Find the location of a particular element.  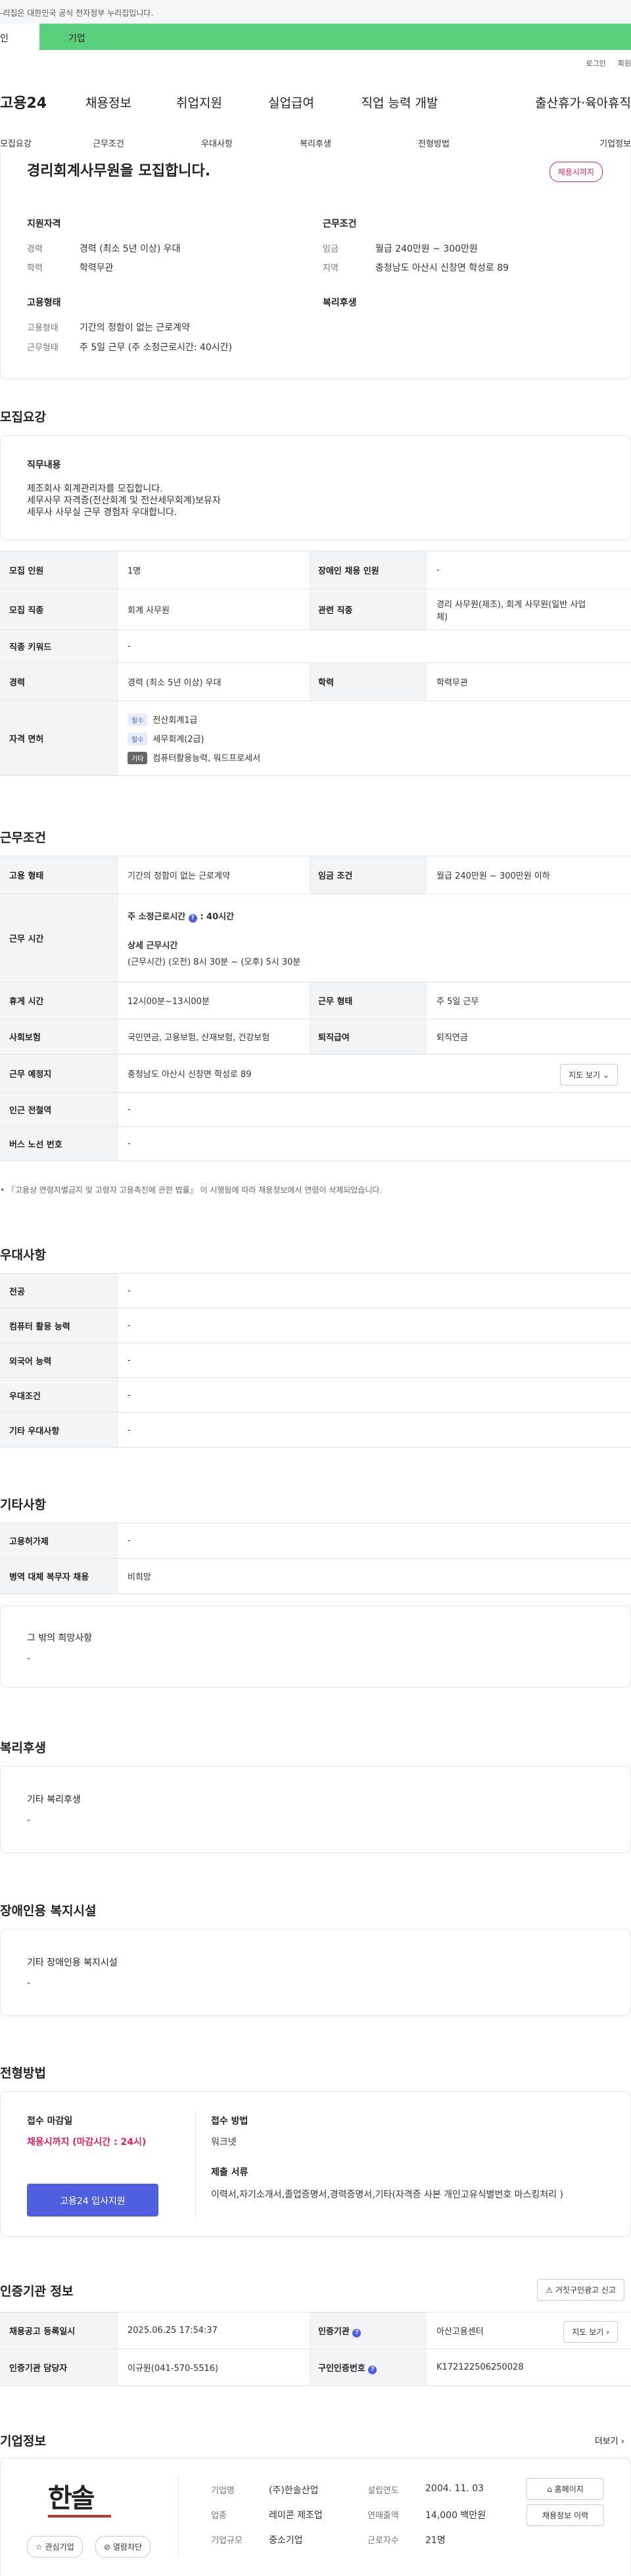

nav-item-unemployment-benefit: 실업급여 is located at coordinates (291, 102).